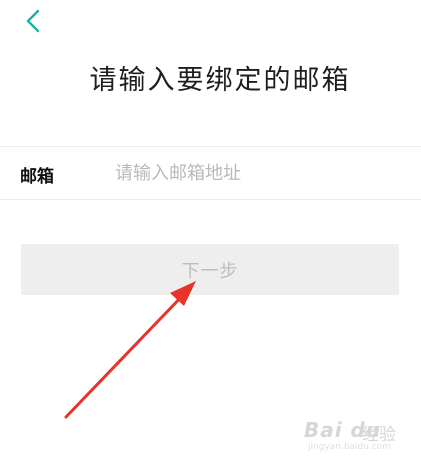 The width and height of the screenshot is (421, 466). Describe the element at coordinates (260, 173) in the screenshot. I see `email-input` at that location.